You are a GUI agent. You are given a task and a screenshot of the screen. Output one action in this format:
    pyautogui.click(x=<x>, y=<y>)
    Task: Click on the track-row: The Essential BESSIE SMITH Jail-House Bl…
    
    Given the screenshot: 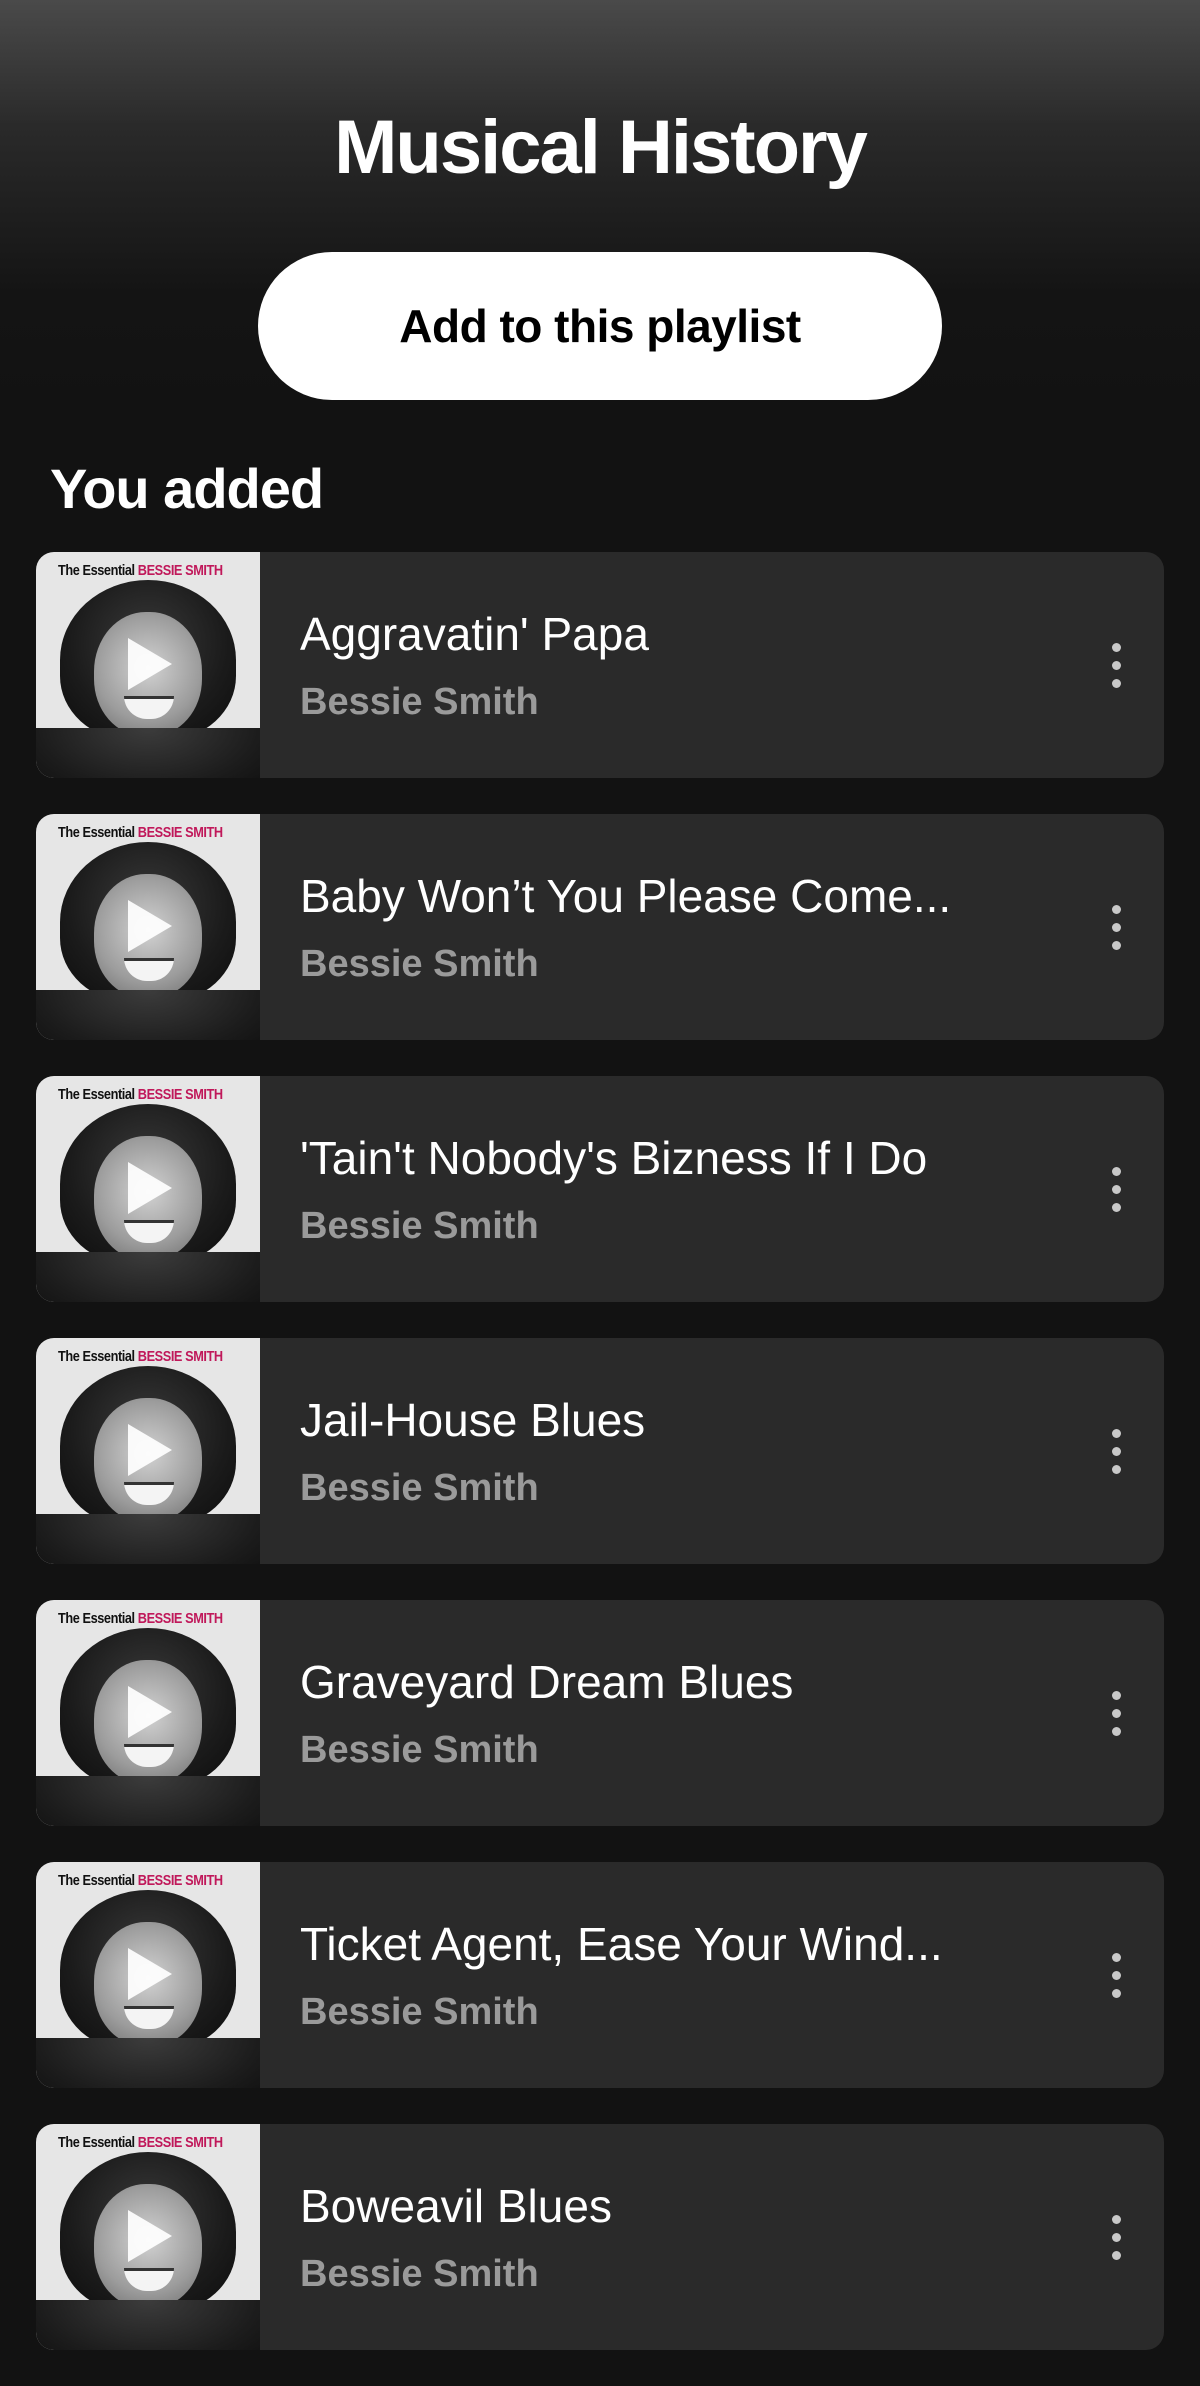 What is the action you would take?
    pyautogui.click(x=600, y=1451)
    